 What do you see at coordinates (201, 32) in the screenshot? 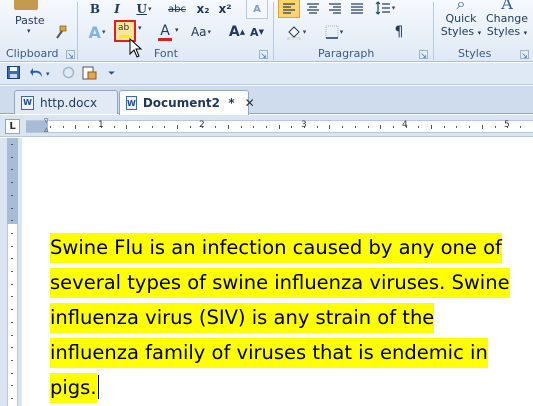
I see `change-case-button: Aa ▾` at bounding box center [201, 32].